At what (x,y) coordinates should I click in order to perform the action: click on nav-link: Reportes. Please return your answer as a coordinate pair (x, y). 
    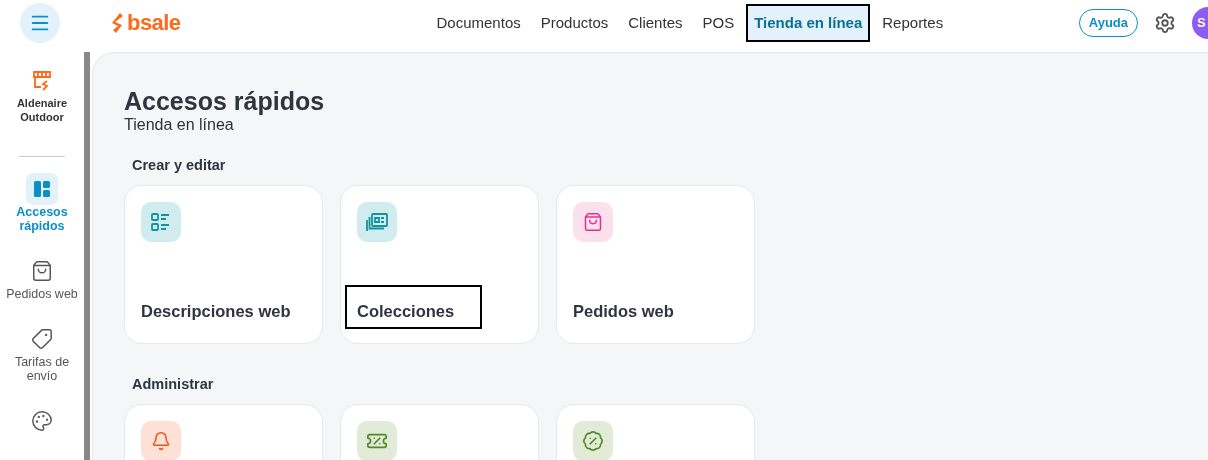
    Looking at the image, I should click on (913, 23).